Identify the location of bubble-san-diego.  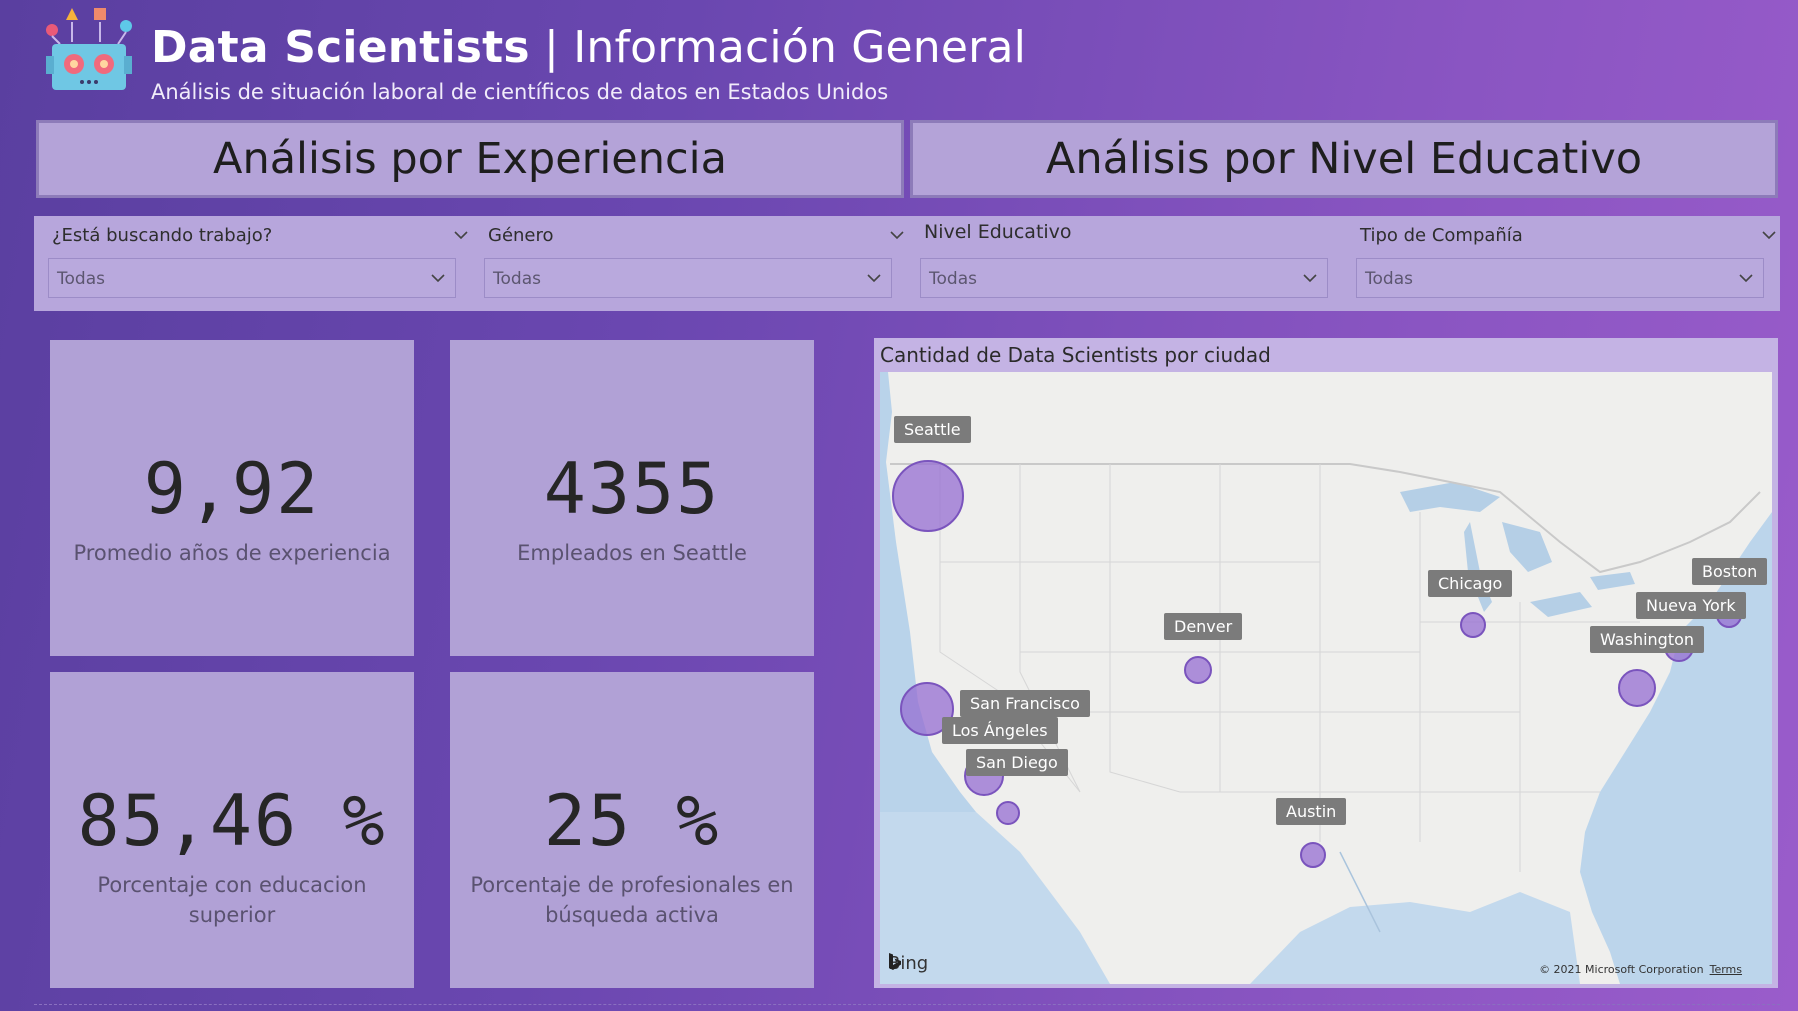
(1008, 813).